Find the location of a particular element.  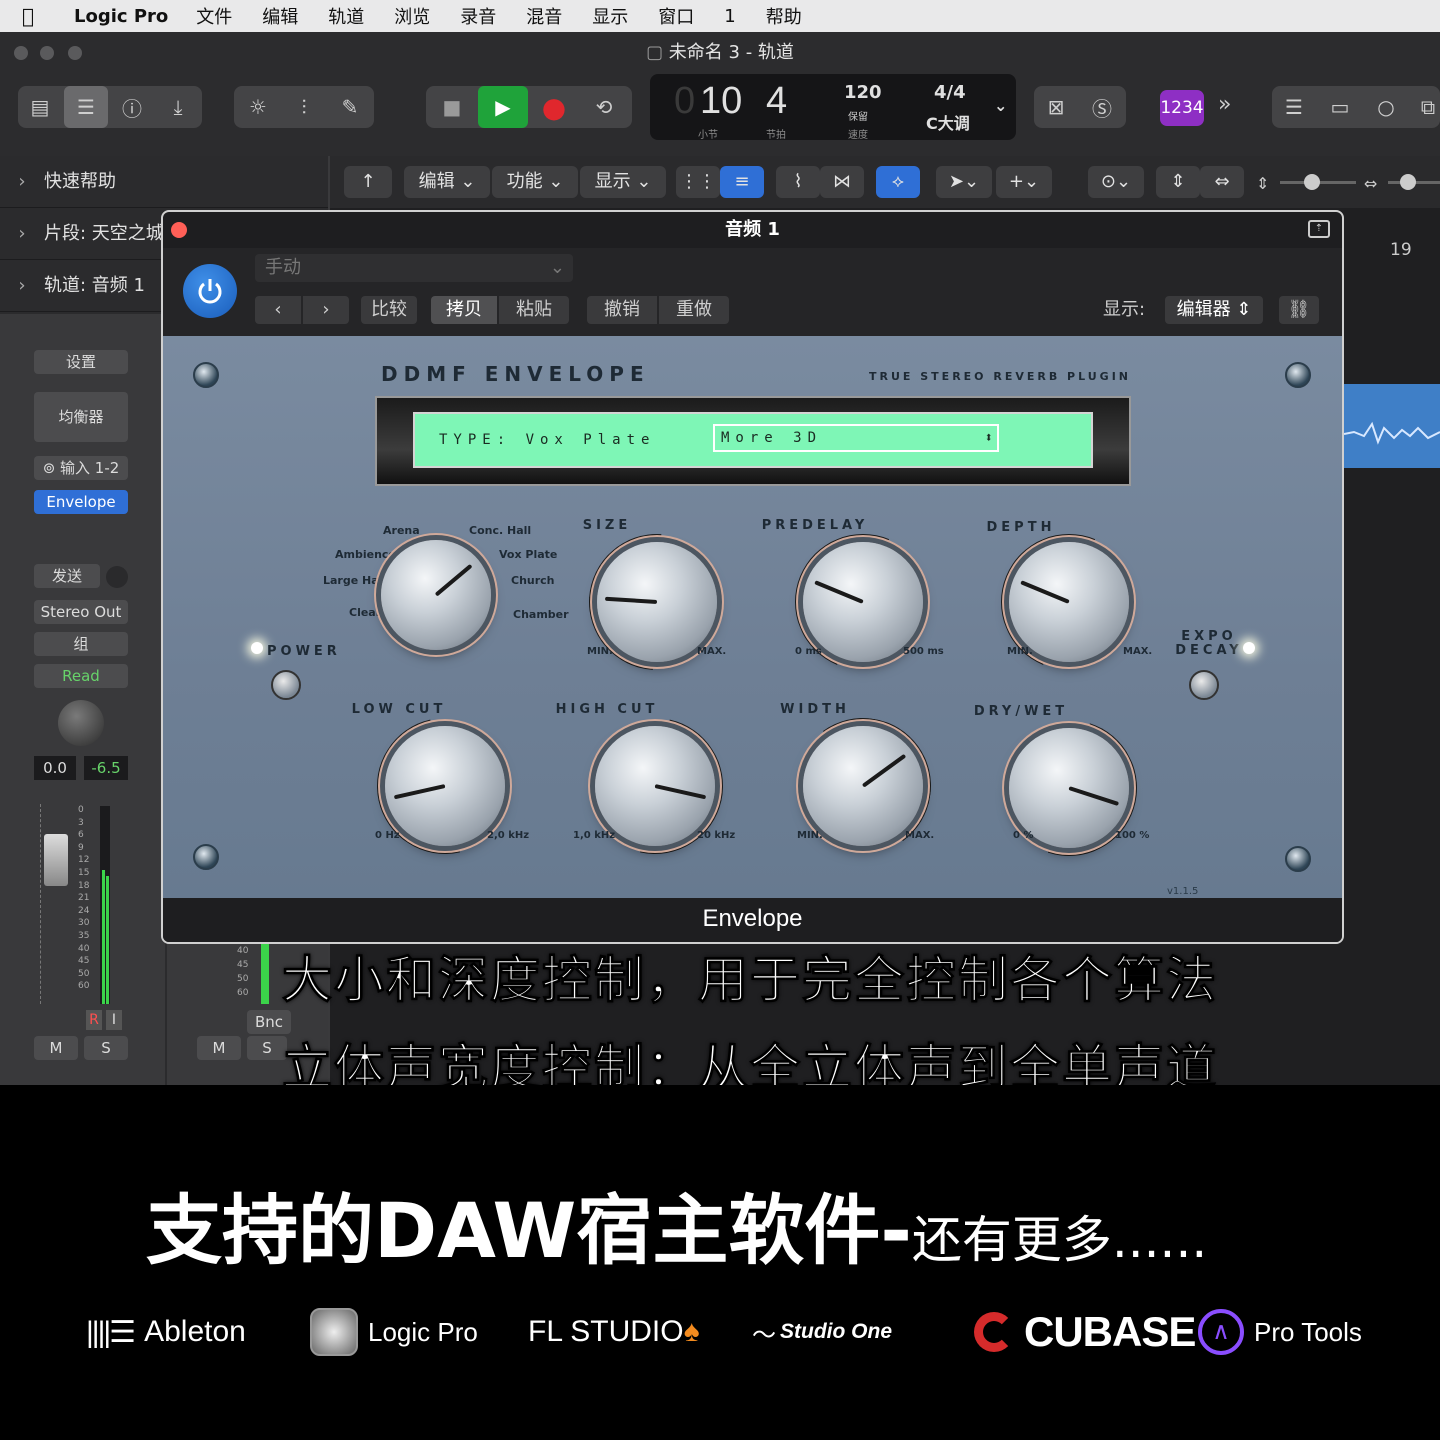

automation-curve-icon: ⌇ is located at coordinates (798, 182).